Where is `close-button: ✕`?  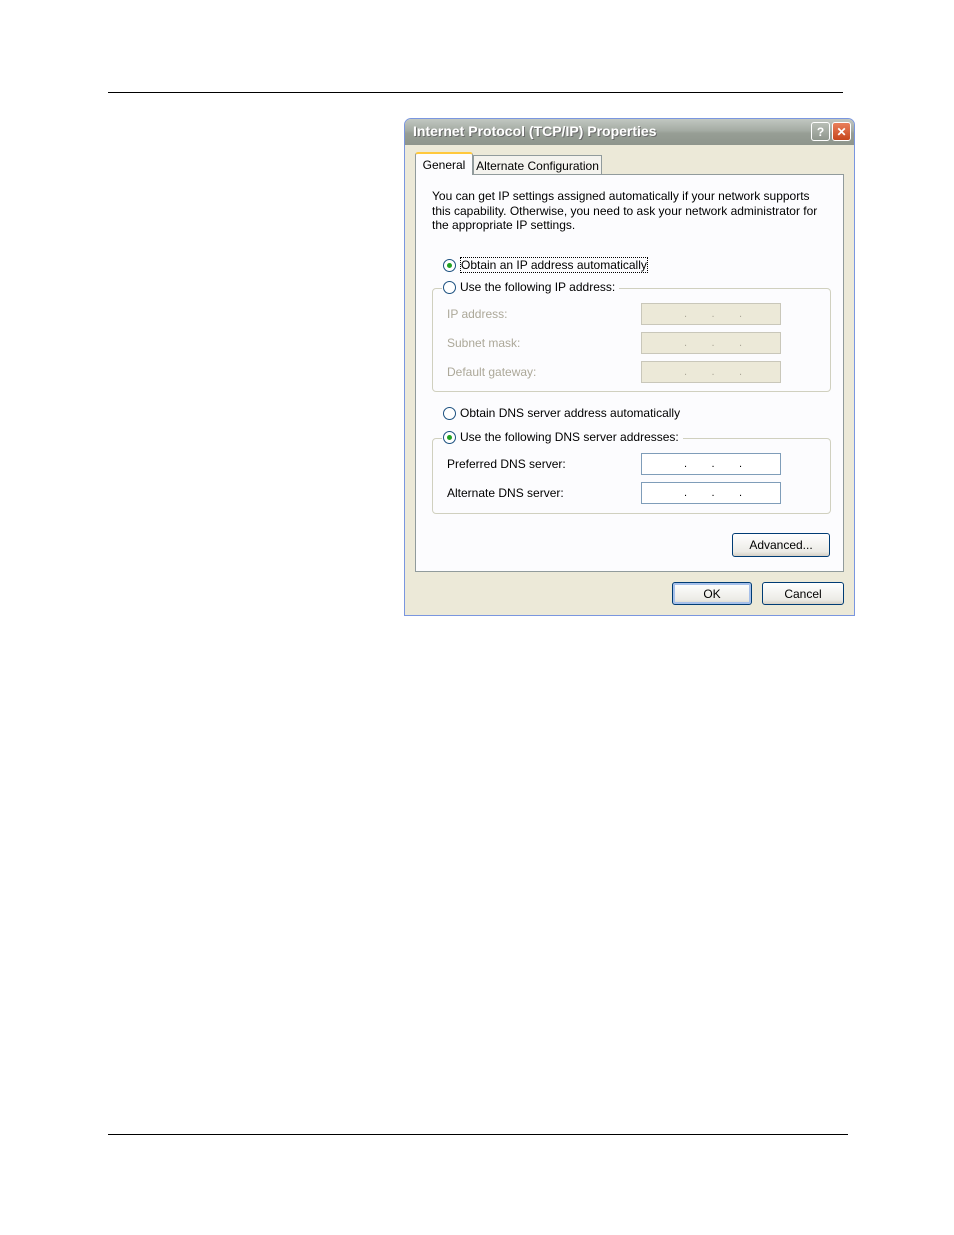 close-button: ✕ is located at coordinates (841, 131).